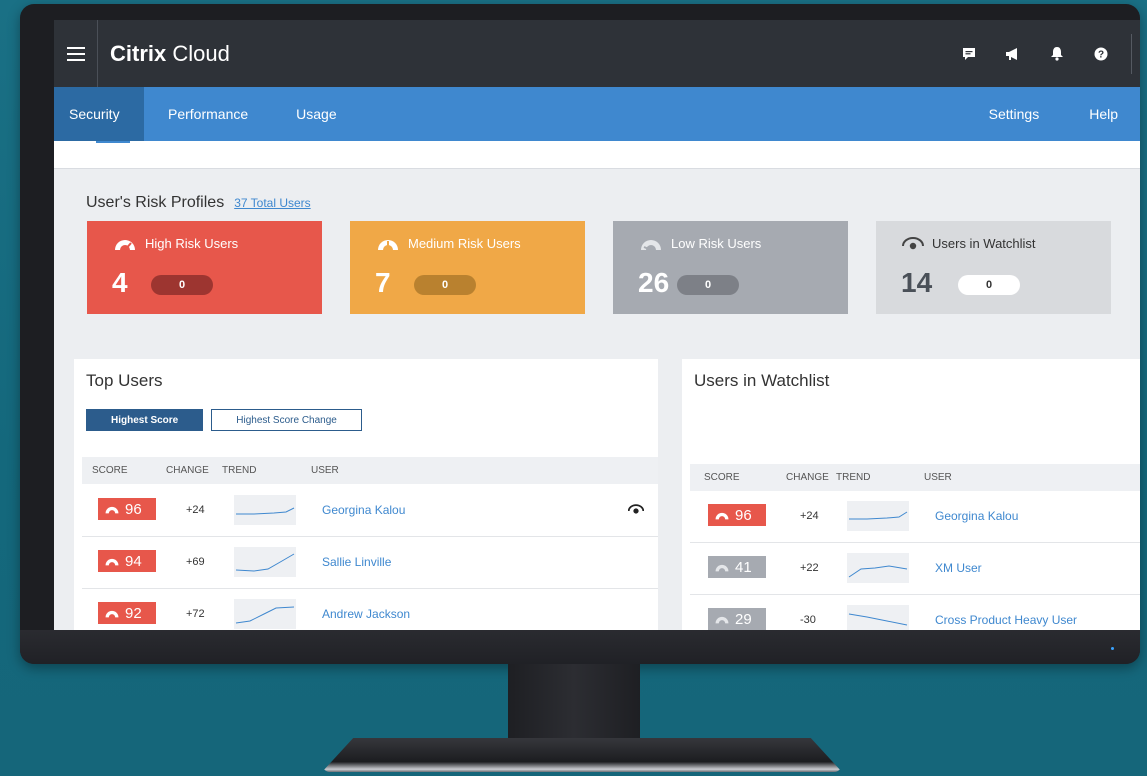 This screenshot has height=776, width=1147. What do you see at coordinates (597, 114) in the screenshot?
I see `nav-bar: Security Performance Usage Settings Help` at bounding box center [597, 114].